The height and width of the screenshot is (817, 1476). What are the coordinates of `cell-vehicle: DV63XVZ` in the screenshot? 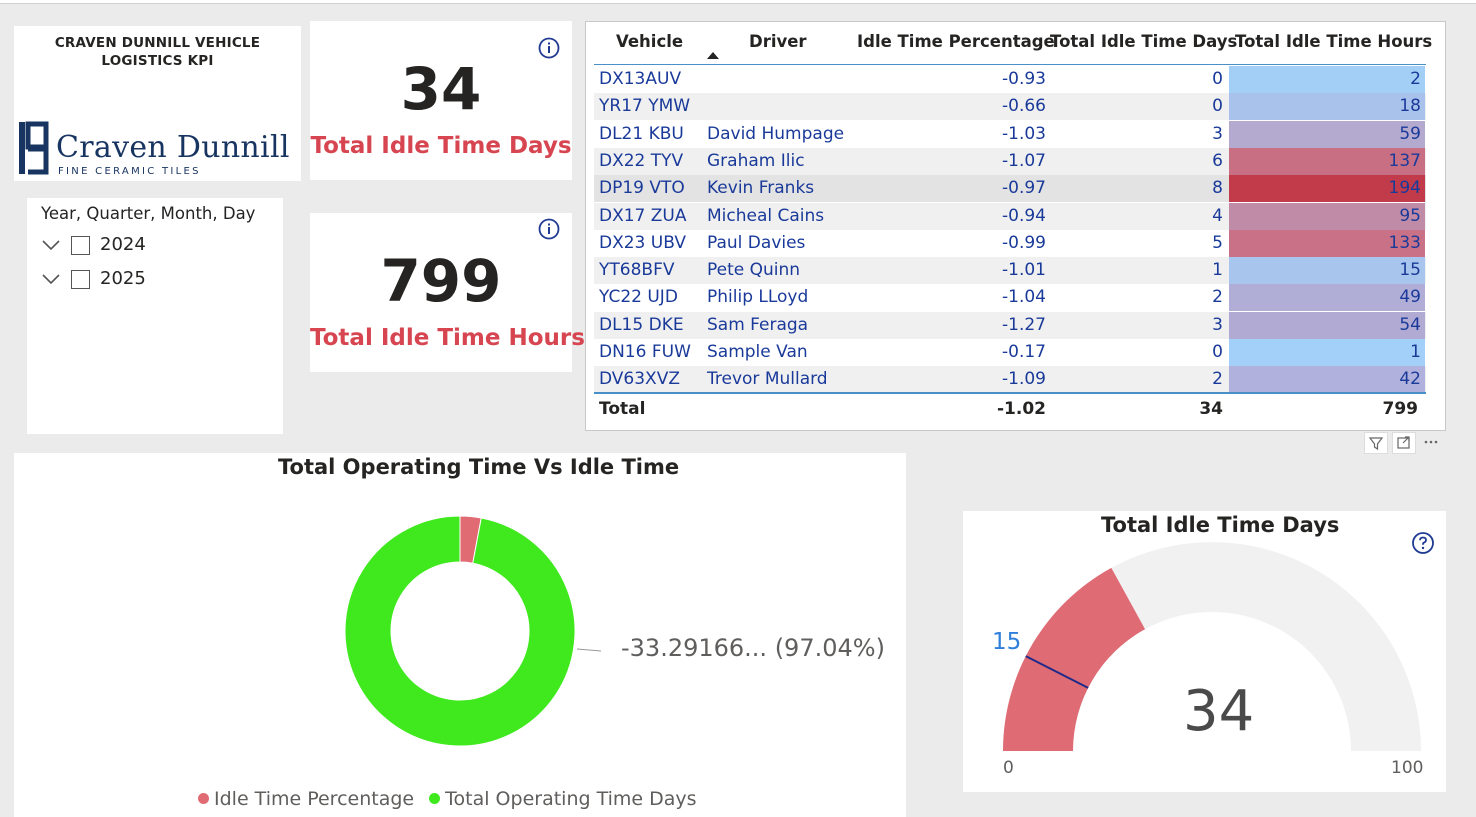 It's located at (639, 379).